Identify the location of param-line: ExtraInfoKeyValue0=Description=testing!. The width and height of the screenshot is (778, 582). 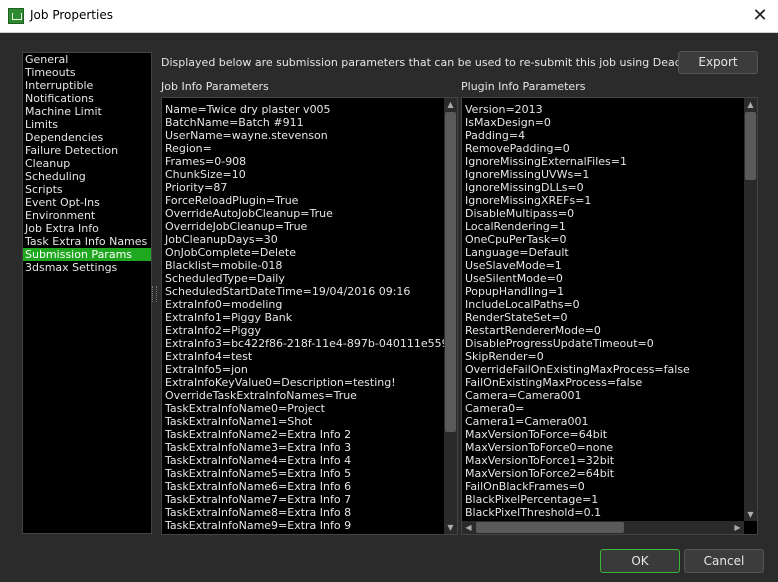
(280, 382).